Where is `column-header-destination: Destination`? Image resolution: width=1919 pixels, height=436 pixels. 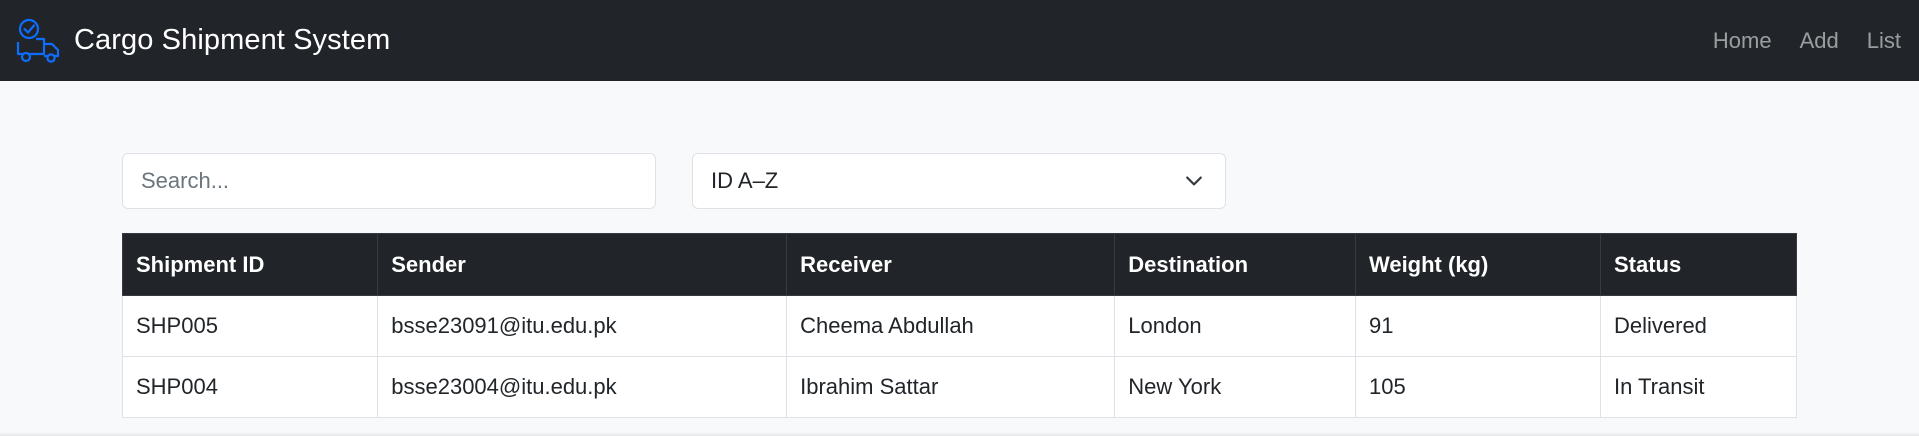 column-header-destination: Destination is located at coordinates (1235, 264).